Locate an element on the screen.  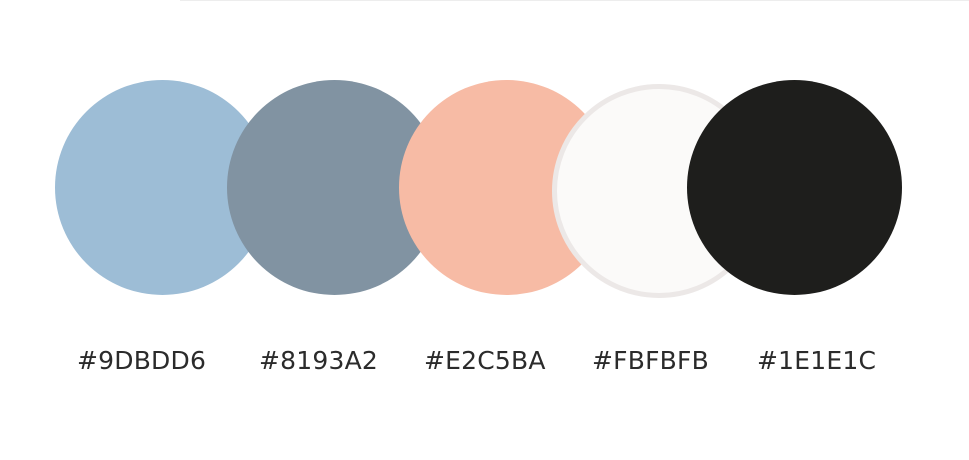
swatch-hex-label-5: #1E1E1C is located at coordinates (817, 360).